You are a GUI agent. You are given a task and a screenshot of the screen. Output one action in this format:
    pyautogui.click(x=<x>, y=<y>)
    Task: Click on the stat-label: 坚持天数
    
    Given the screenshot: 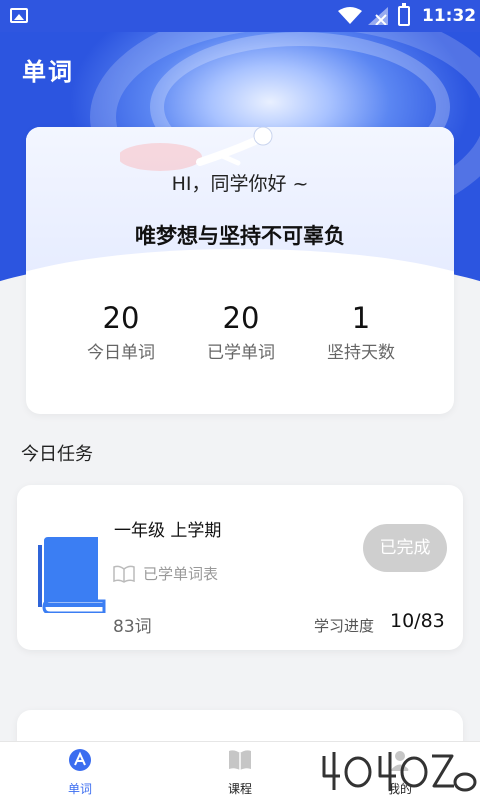 What is the action you would take?
    pyautogui.click(x=361, y=353)
    